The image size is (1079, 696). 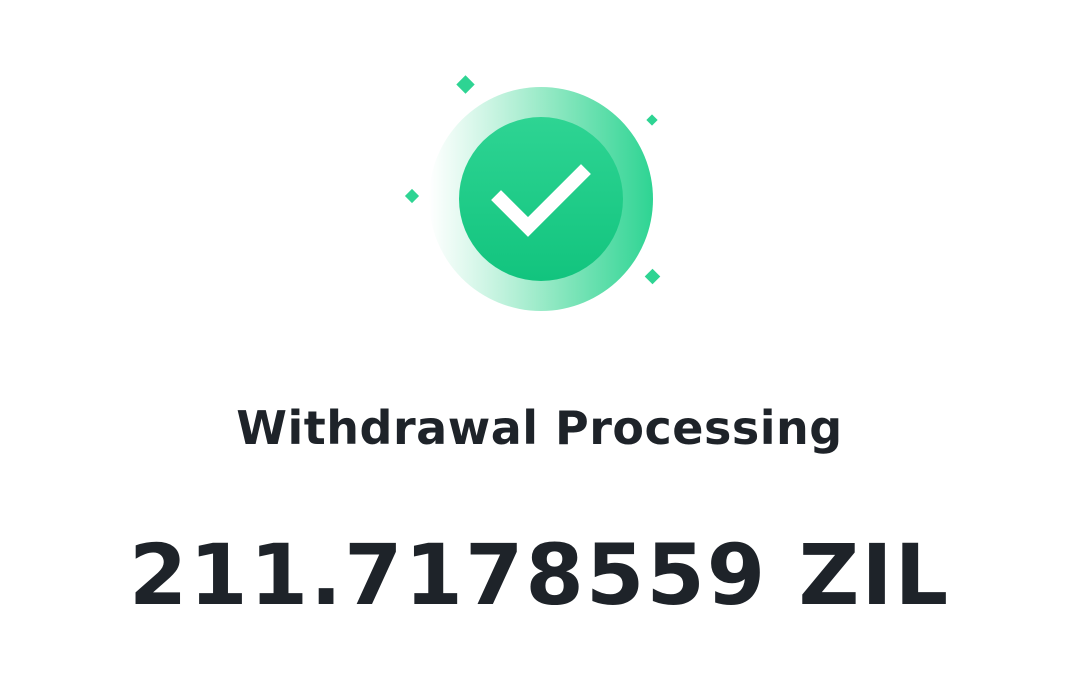 What do you see at coordinates (874, 575) in the screenshot?
I see `amount-currency: ZIL` at bounding box center [874, 575].